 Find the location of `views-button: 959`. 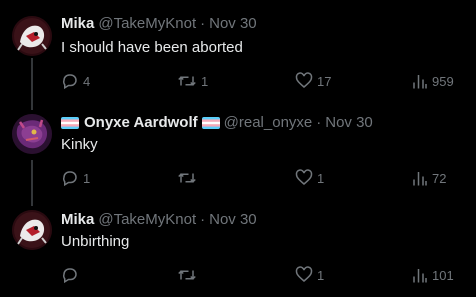

views-button: 959 is located at coordinates (433, 81).